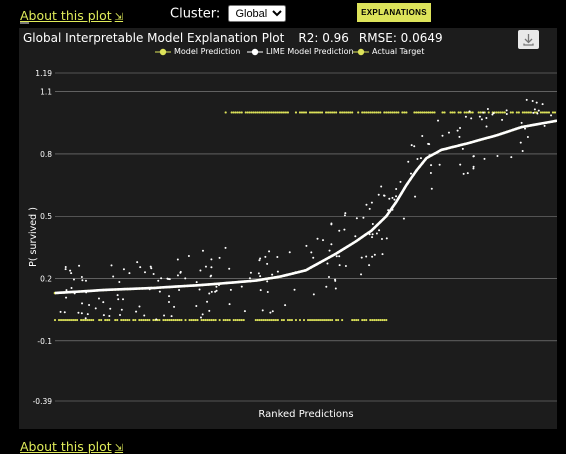  Describe the element at coordinates (46, 279) in the screenshot. I see `y-tick-label: 0.2` at that location.